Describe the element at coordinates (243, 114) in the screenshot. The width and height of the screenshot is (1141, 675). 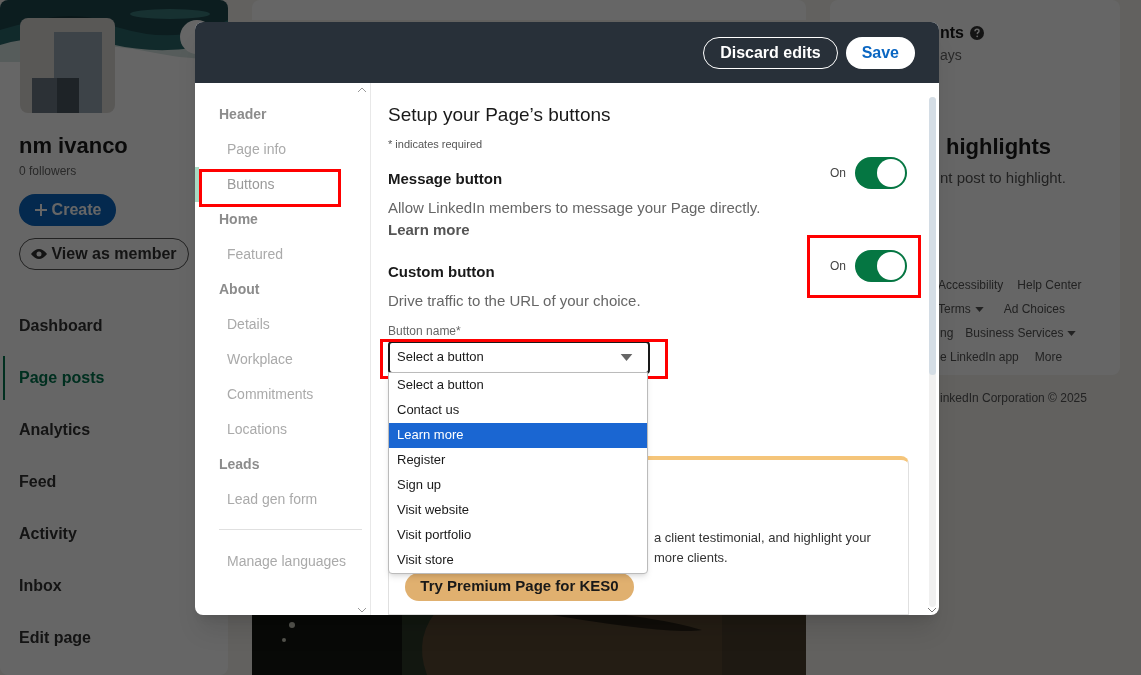
I see `dialog-nav-item: Header` at that location.